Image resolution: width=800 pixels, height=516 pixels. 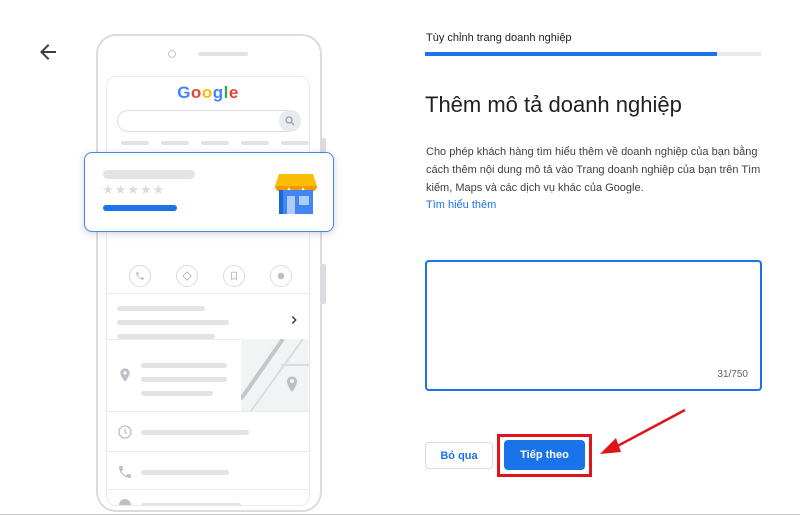 What do you see at coordinates (544, 455) in the screenshot?
I see `next-button: Tiếp theo` at bounding box center [544, 455].